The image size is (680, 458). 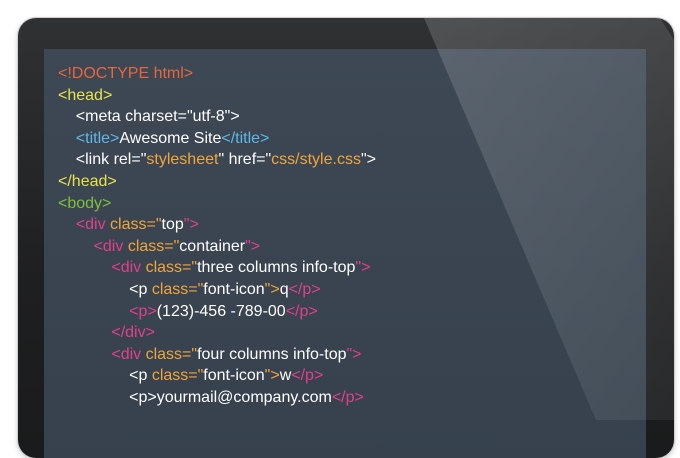 What do you see at coordinates (217, 333) in the screenshot?
I see `code-line: </div>` at bounding box center [217, 333].